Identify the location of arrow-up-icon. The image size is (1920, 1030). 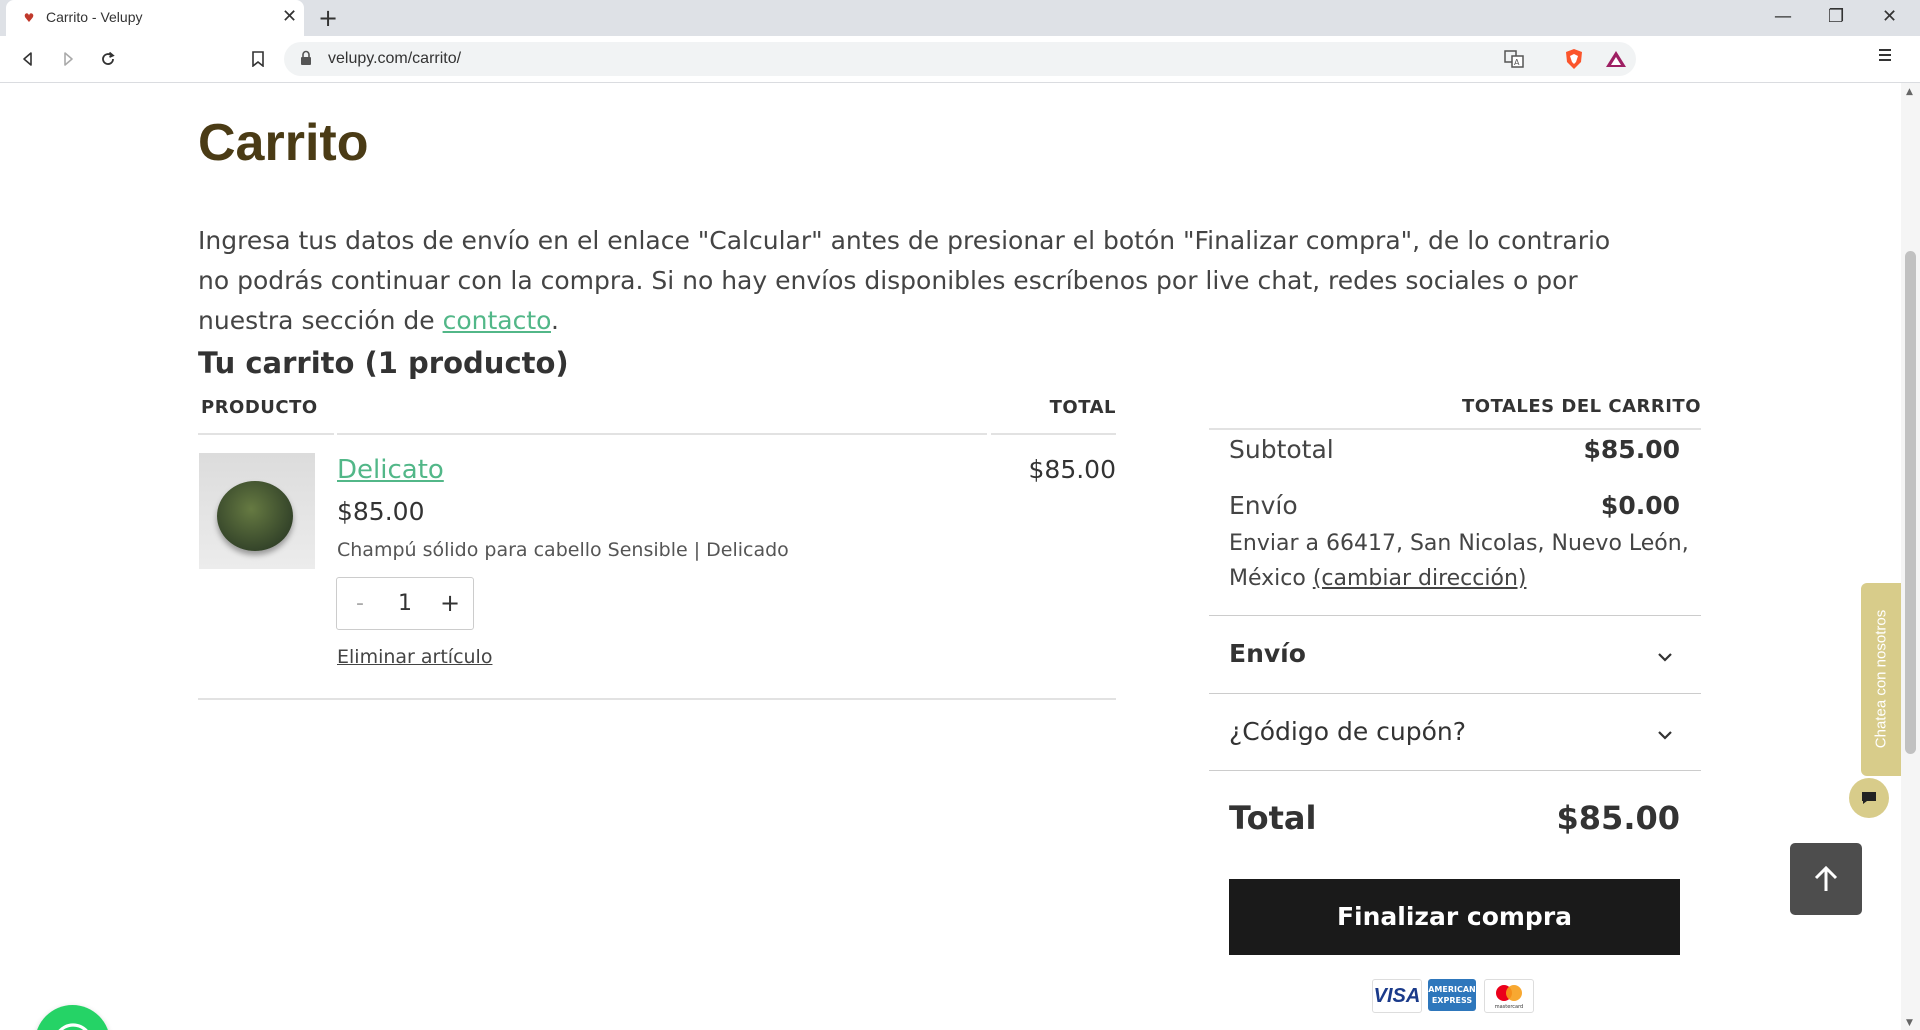
(1826, 878).